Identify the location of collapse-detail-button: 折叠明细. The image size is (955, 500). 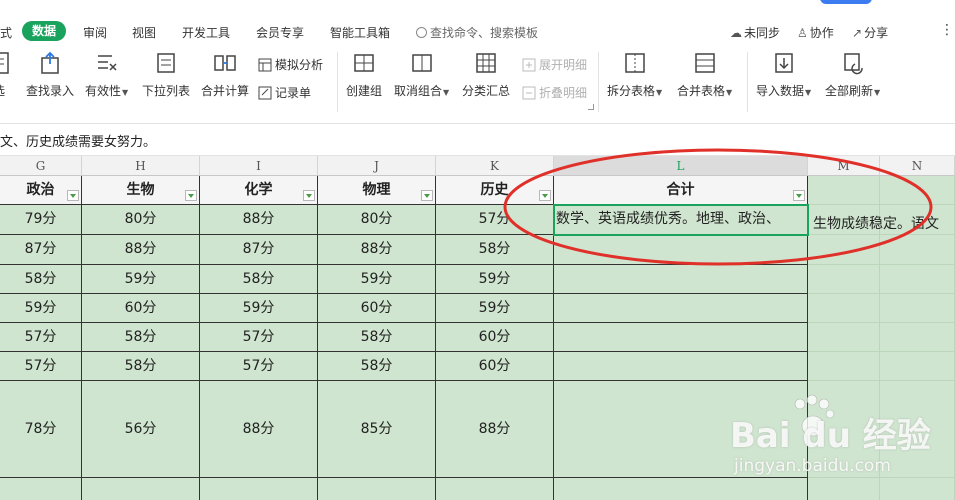
(554, 92).